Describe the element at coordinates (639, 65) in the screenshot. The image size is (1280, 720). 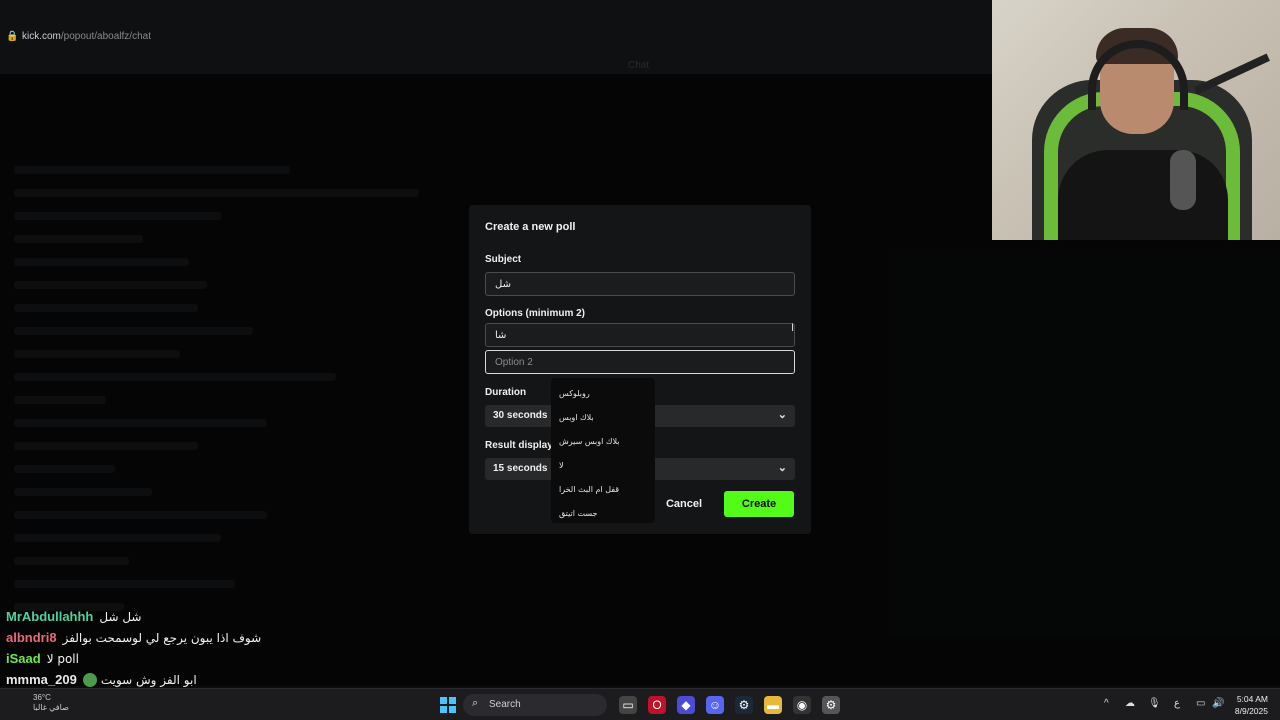
I see `chat-header-title: Chat` at that location.